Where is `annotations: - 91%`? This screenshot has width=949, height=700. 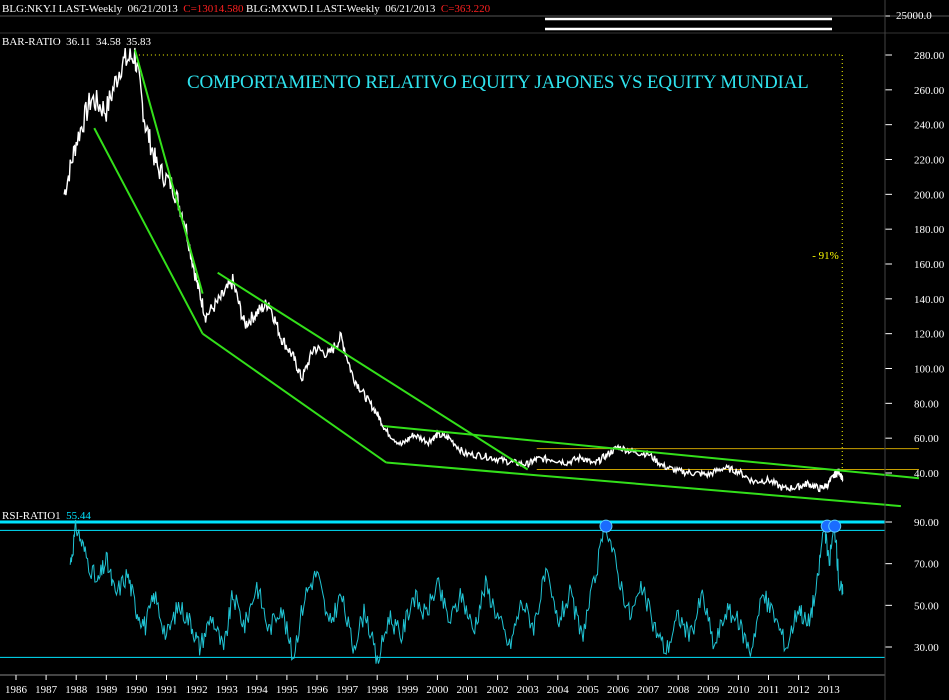 annotations: - 91% is located at coordinates (825, 256).